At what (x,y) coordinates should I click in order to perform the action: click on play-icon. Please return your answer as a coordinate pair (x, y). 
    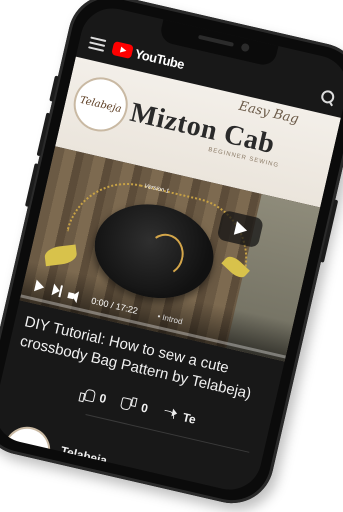
    Looking at the image, I should click on (39, 286).